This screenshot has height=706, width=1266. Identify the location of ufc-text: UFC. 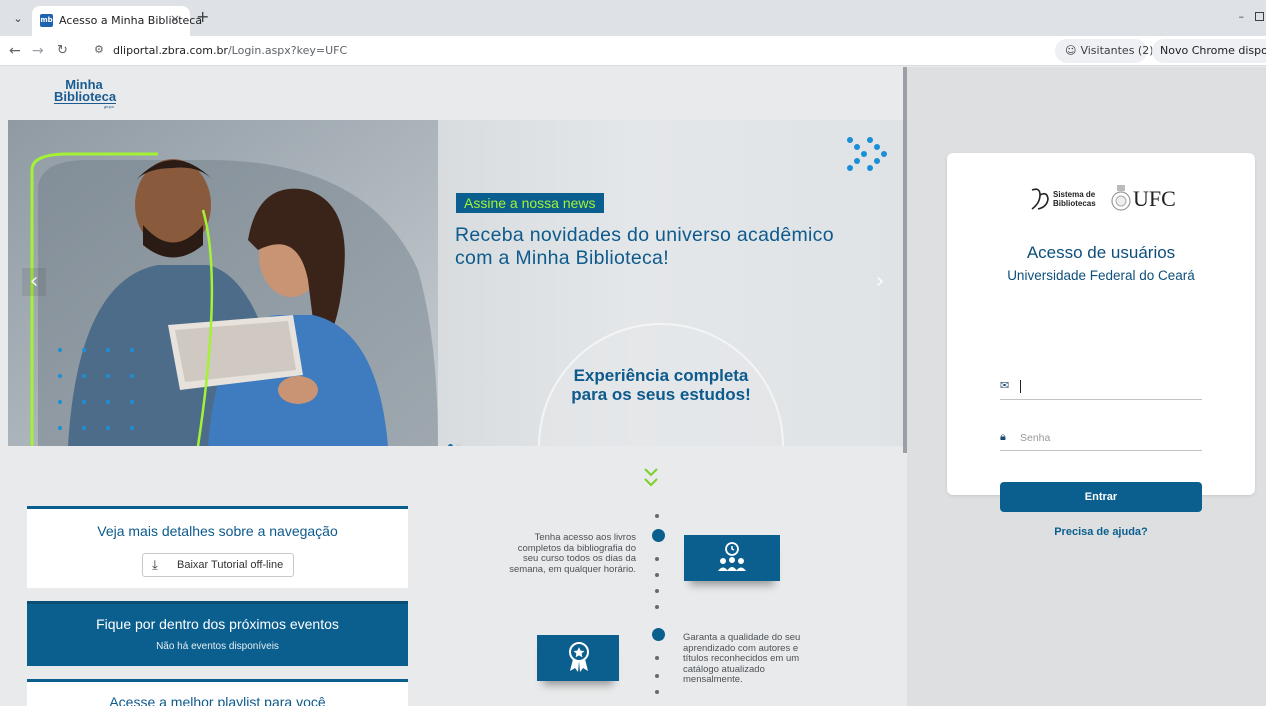
(1154, 198).